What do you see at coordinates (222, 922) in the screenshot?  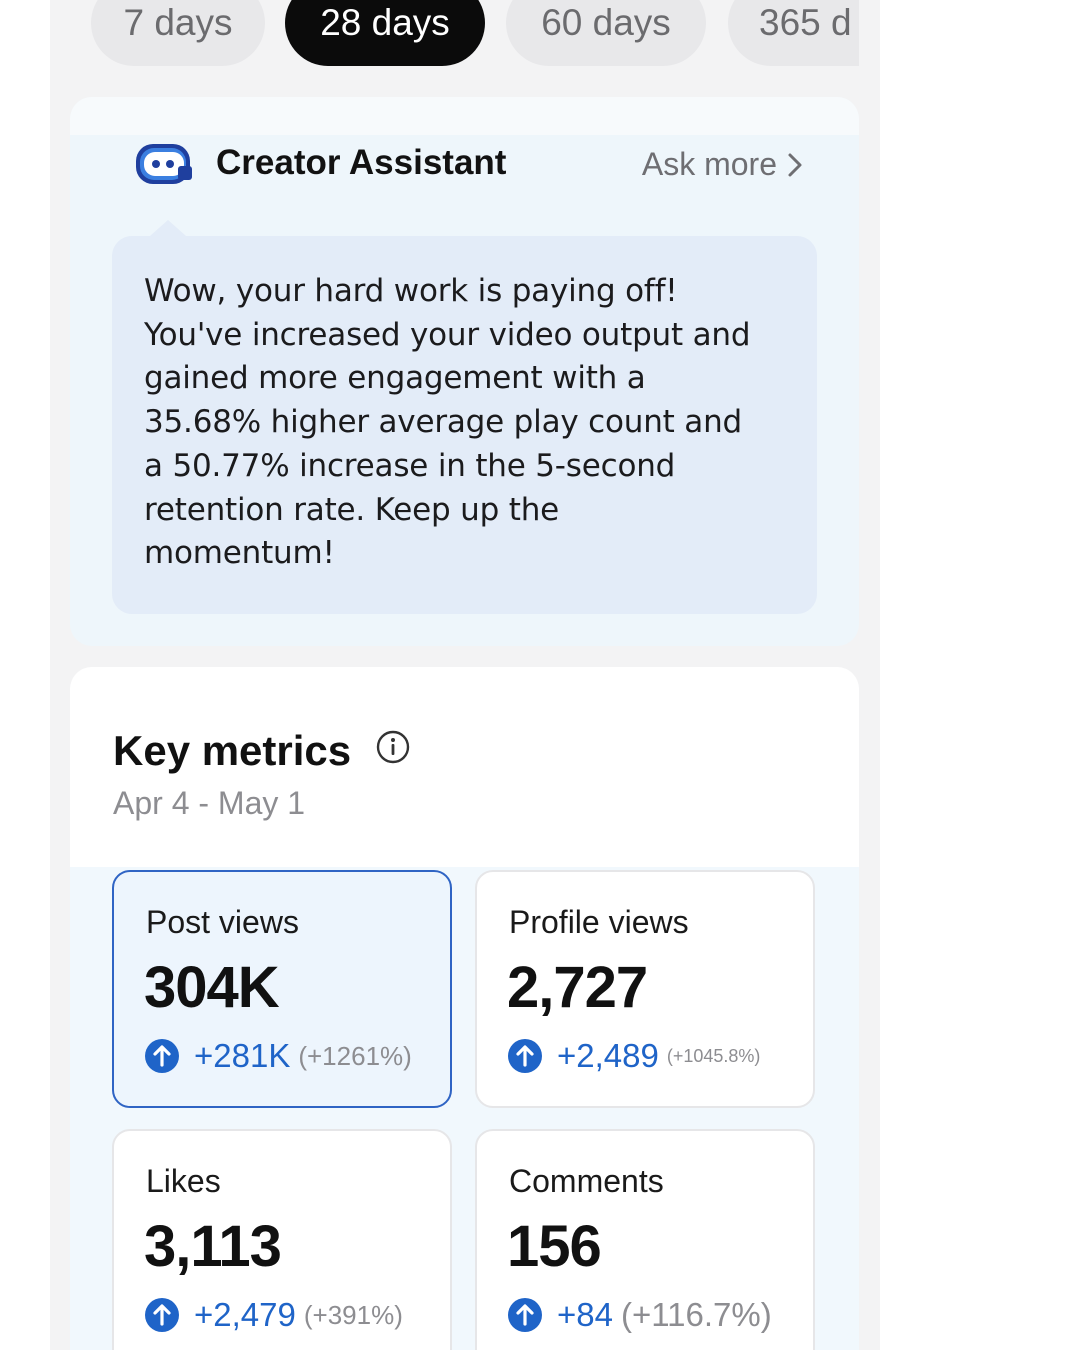 I see `metric-label: Post views` at bounding box center [222, 922].